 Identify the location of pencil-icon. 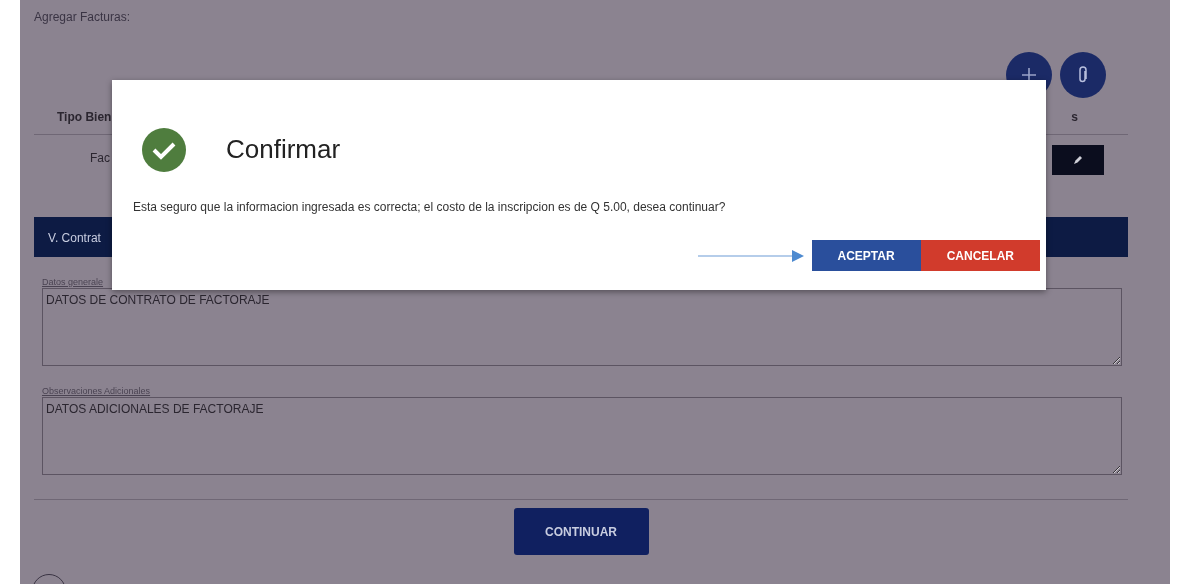
(1078, 160).